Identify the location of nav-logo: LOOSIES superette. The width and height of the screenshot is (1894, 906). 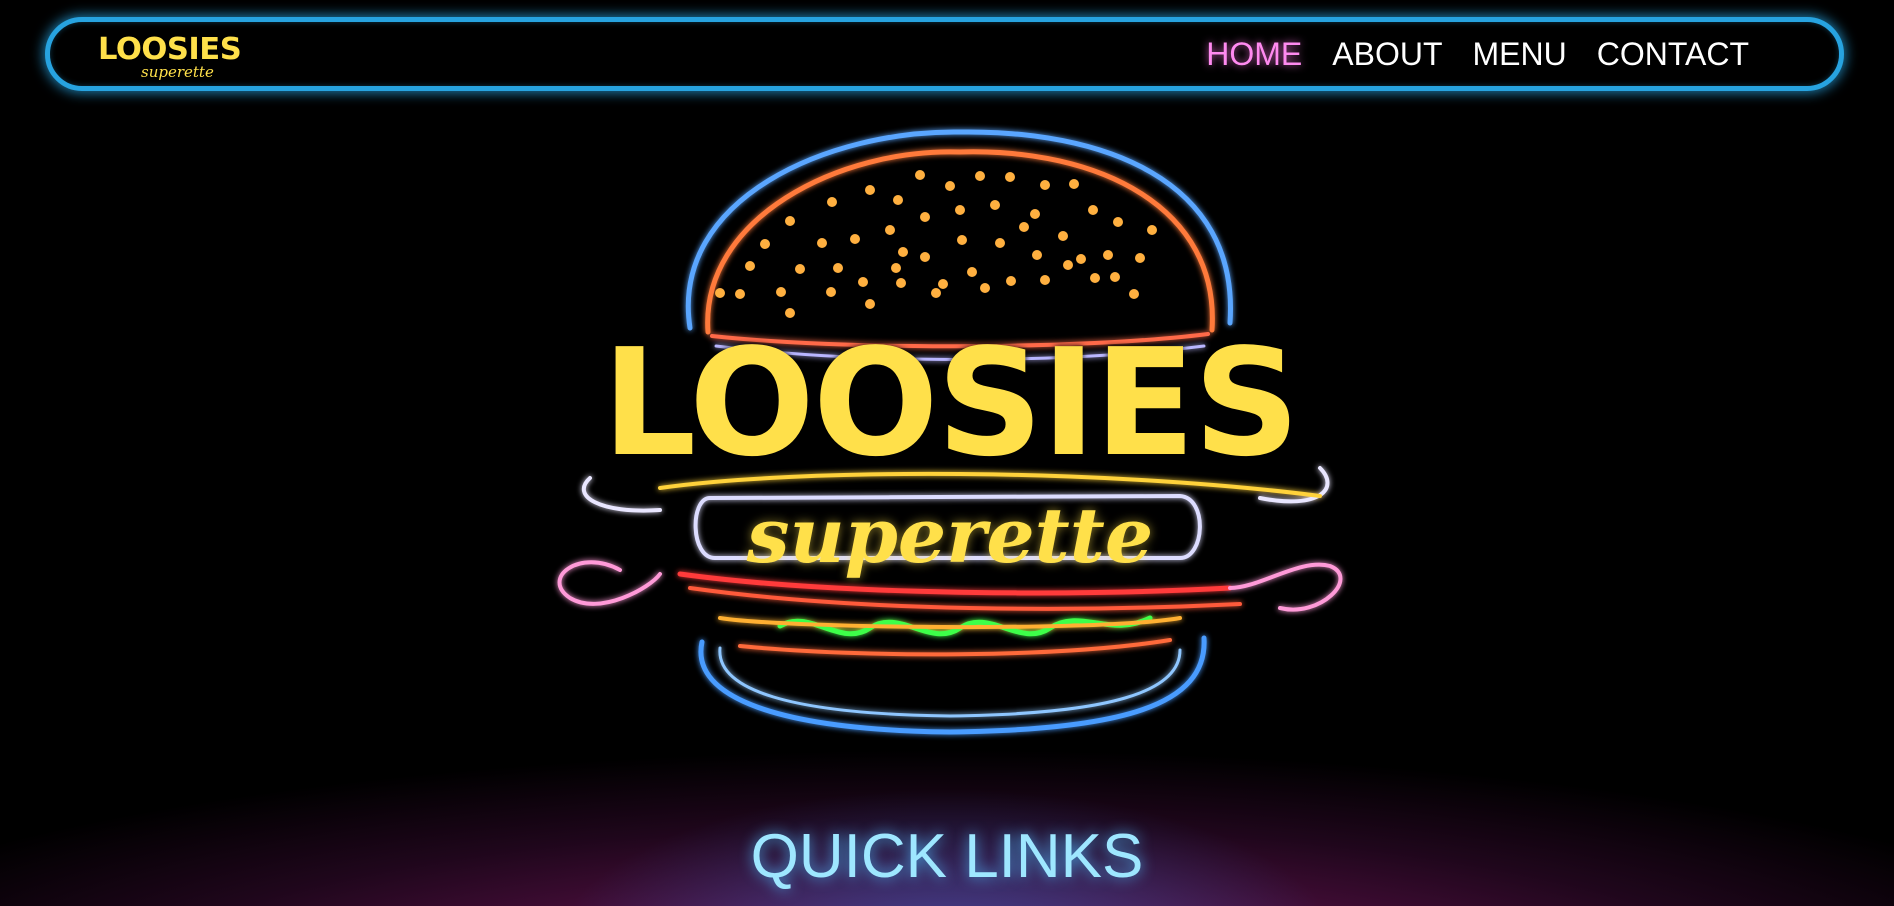
(183, 60).